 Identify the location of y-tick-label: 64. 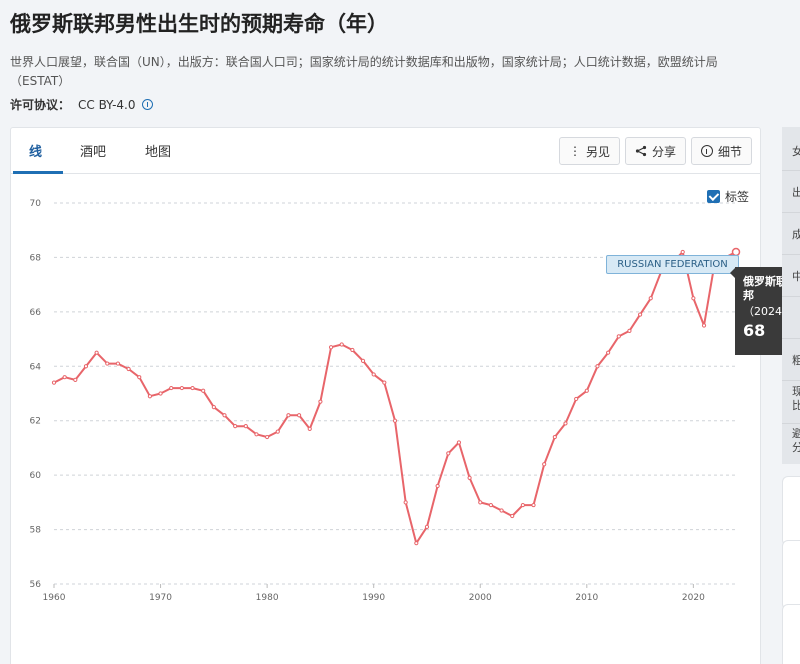
(36, 367).